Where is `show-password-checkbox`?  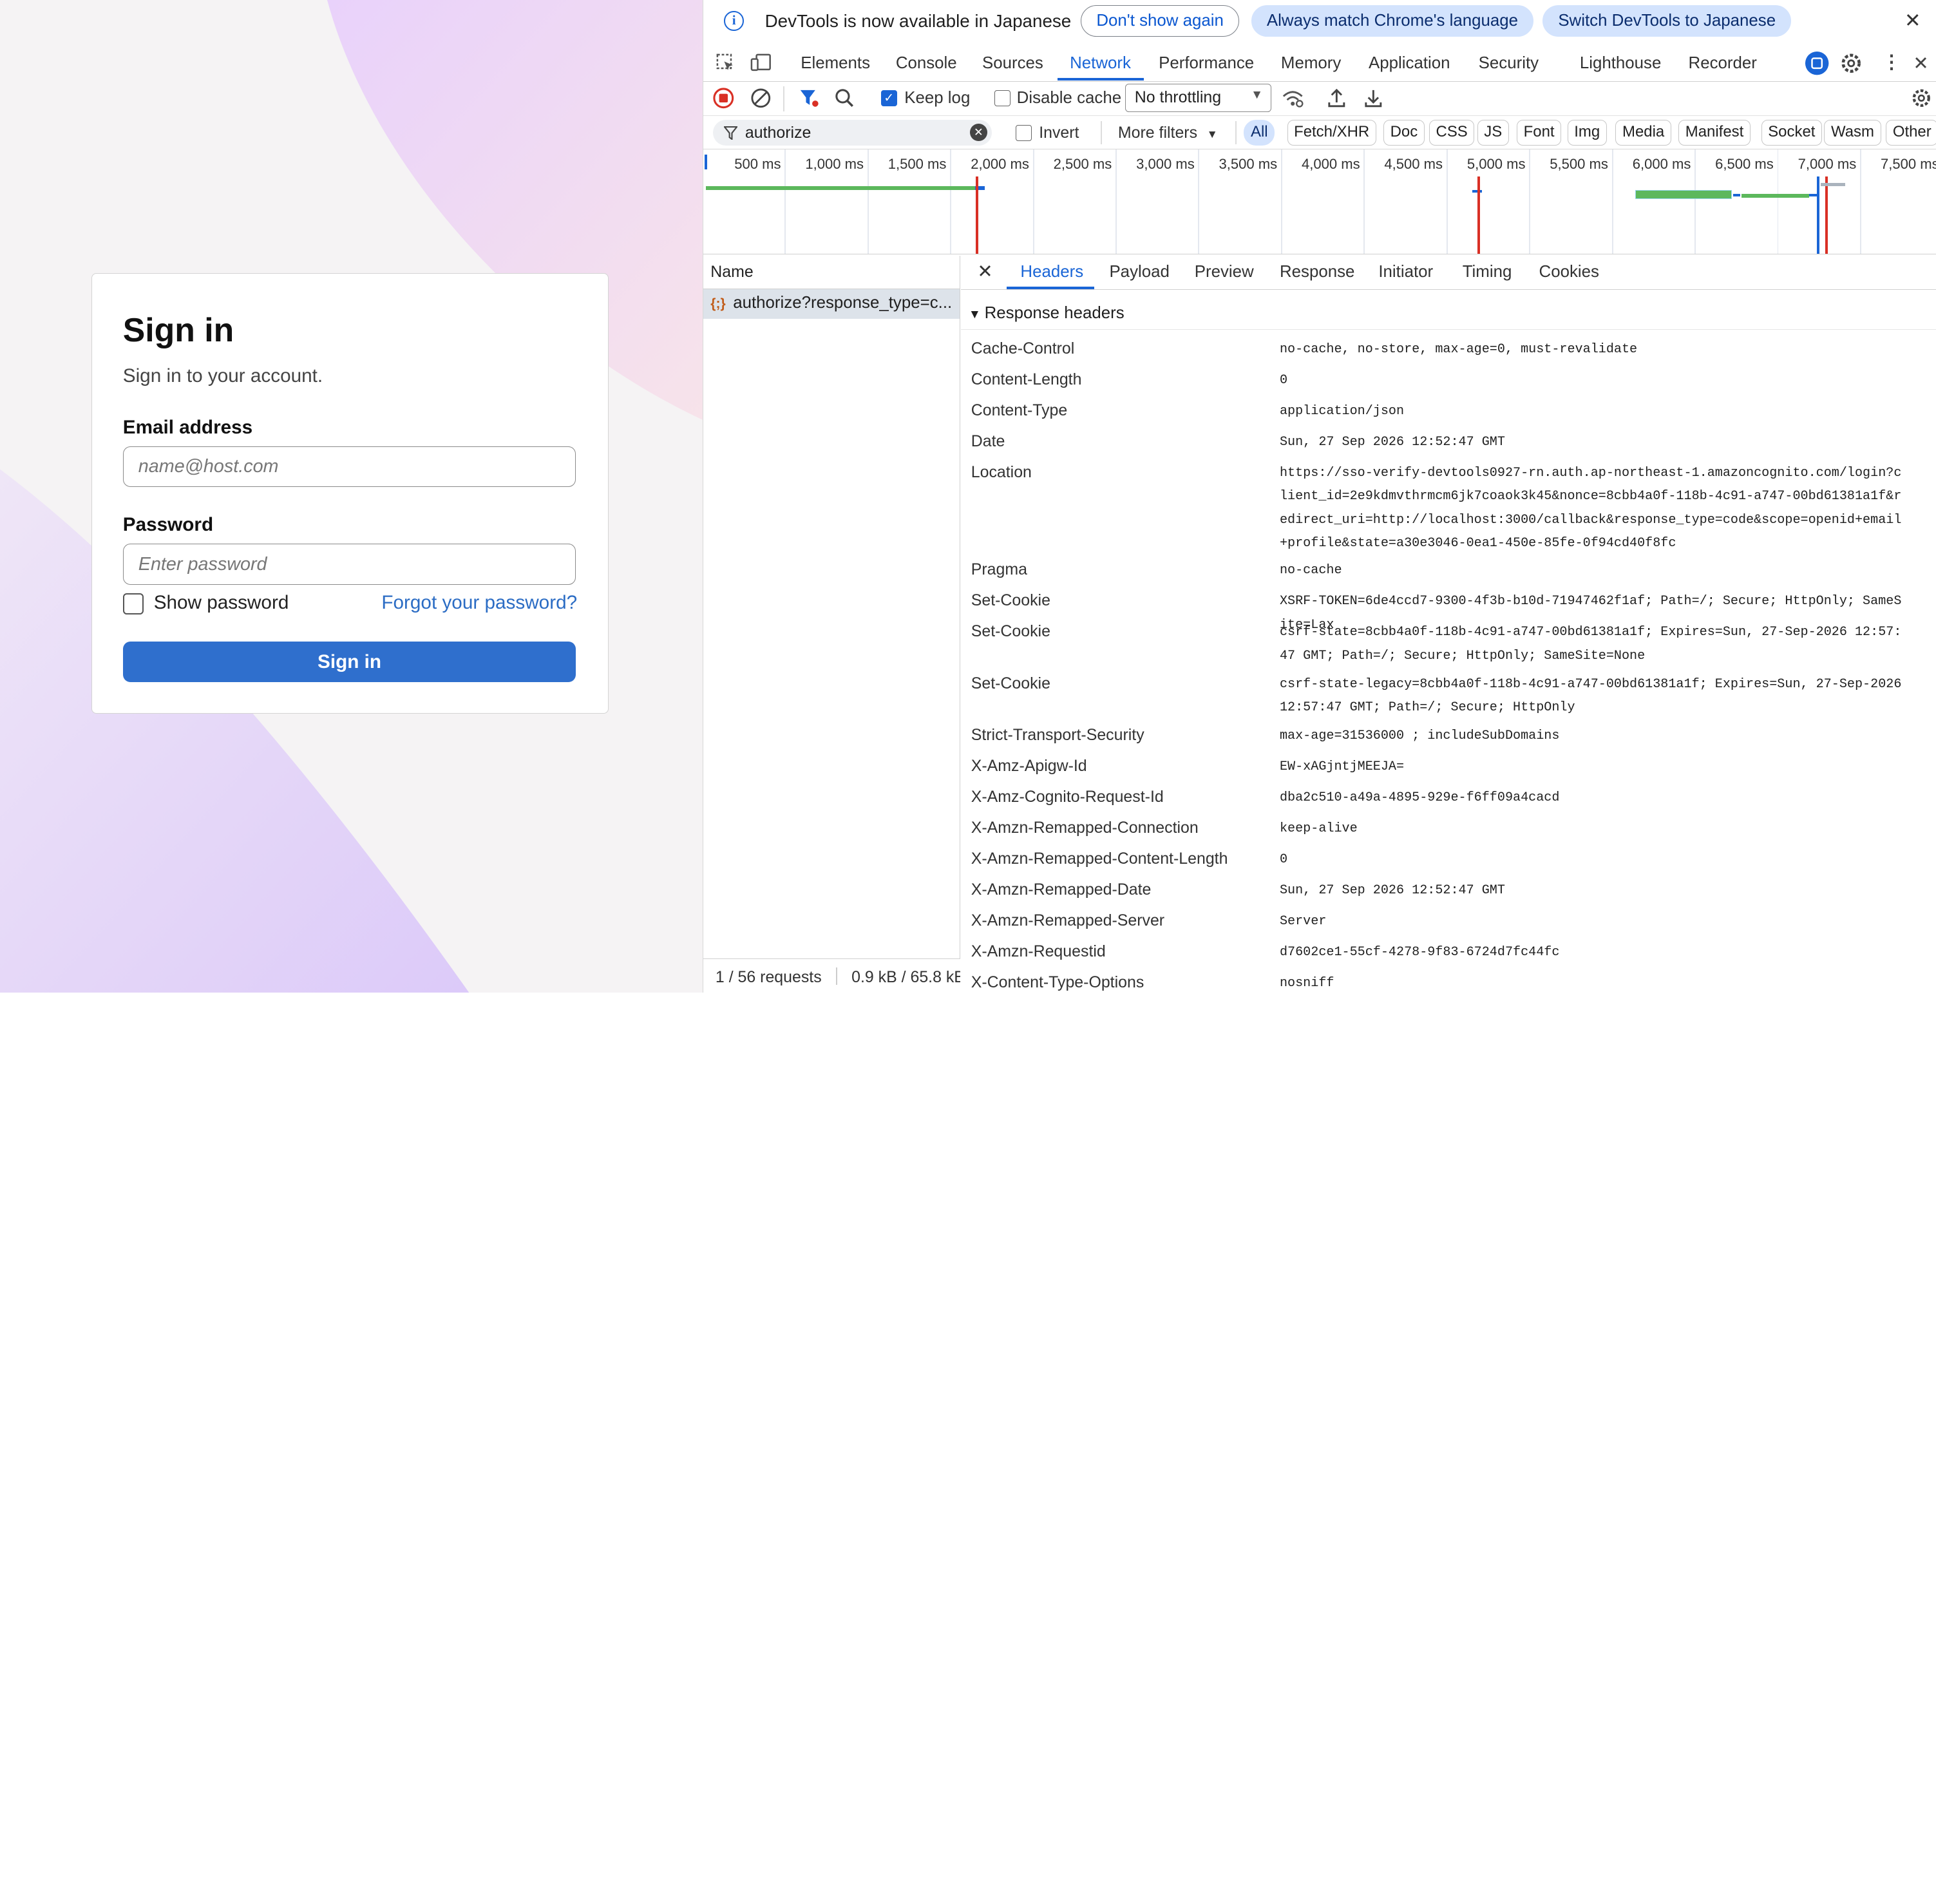 show-password-checkbox is located at coordinates (133, 603).